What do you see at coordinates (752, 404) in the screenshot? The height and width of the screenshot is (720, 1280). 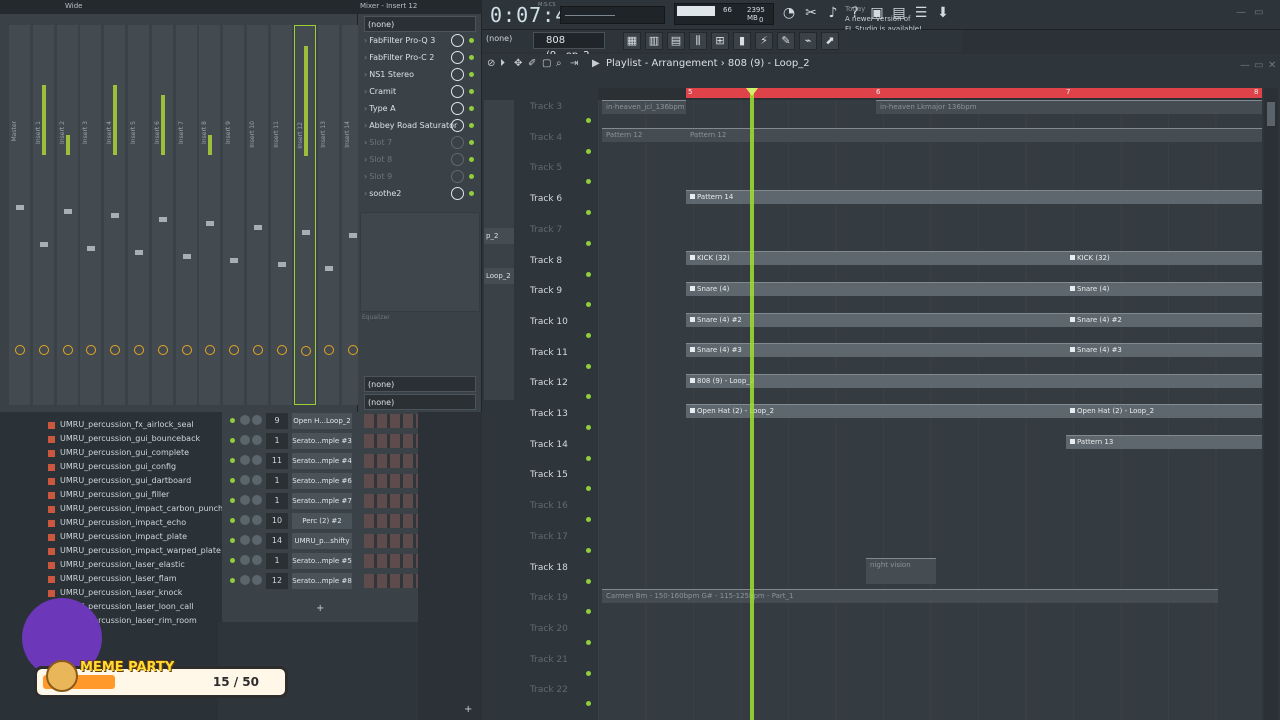 I see `playhead` at bounding box center [752, 404].